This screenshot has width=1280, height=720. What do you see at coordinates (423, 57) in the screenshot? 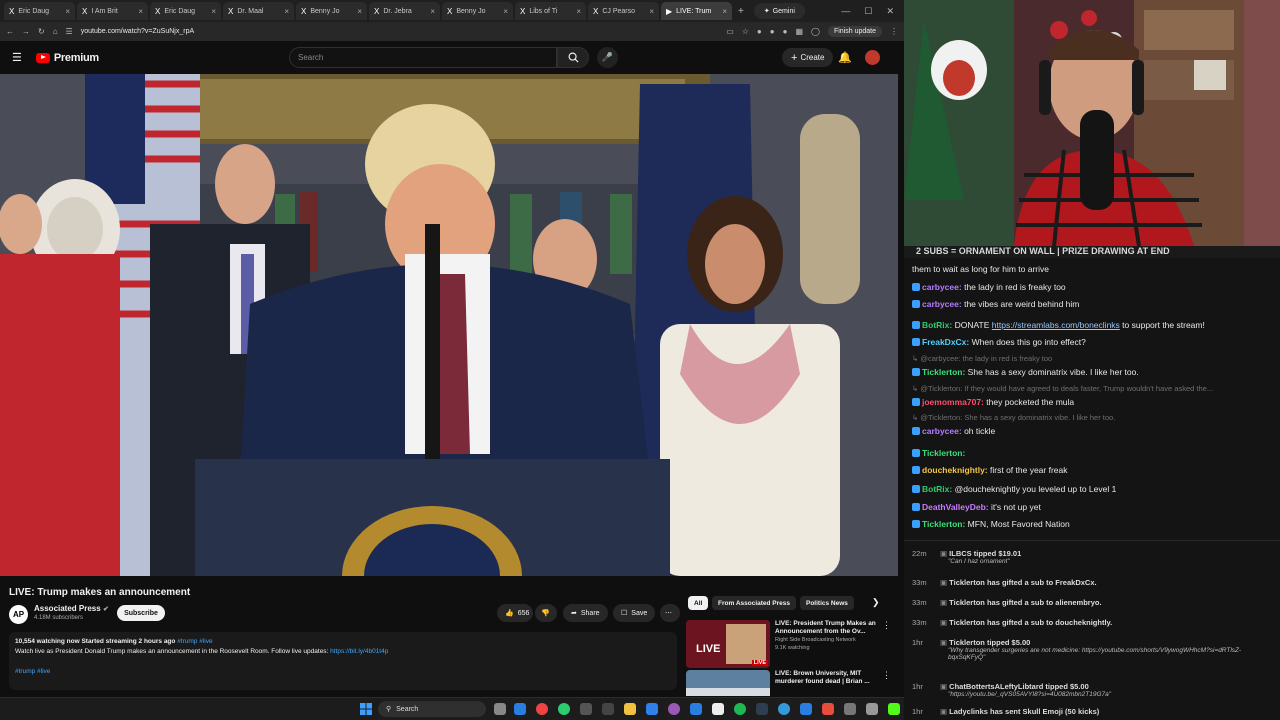
I see `search-input: Search` at bounding box center [423, 57].